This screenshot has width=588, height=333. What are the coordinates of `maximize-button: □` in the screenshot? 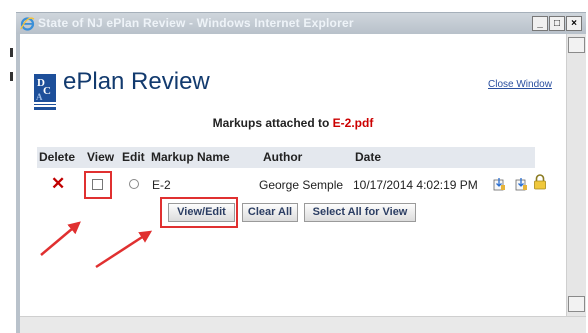 It's located at (557, 23).